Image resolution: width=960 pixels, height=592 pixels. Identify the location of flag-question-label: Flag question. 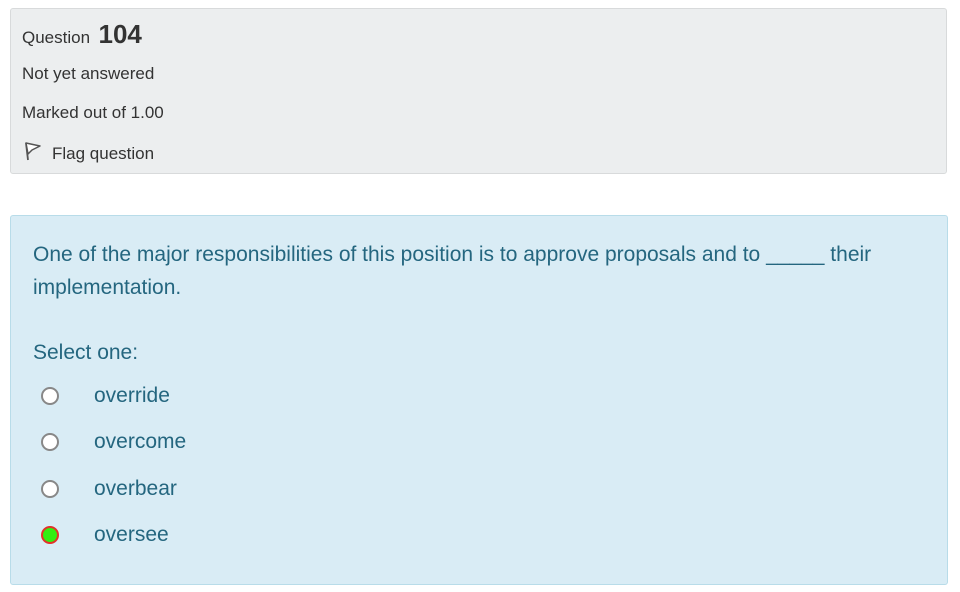
(103, 153).